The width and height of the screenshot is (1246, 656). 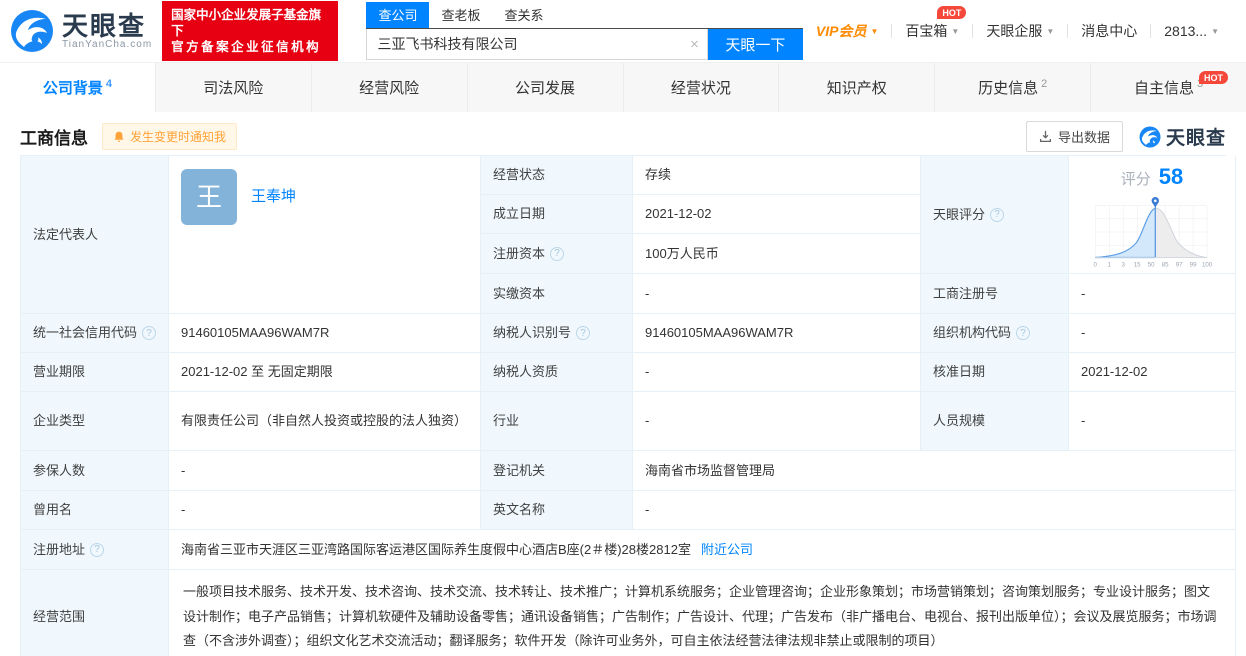 What do you see at coordinates (390, 87) in the screenshot?
I see `tab-operation-risk: 经营风险` at bounding box center [390, 87].